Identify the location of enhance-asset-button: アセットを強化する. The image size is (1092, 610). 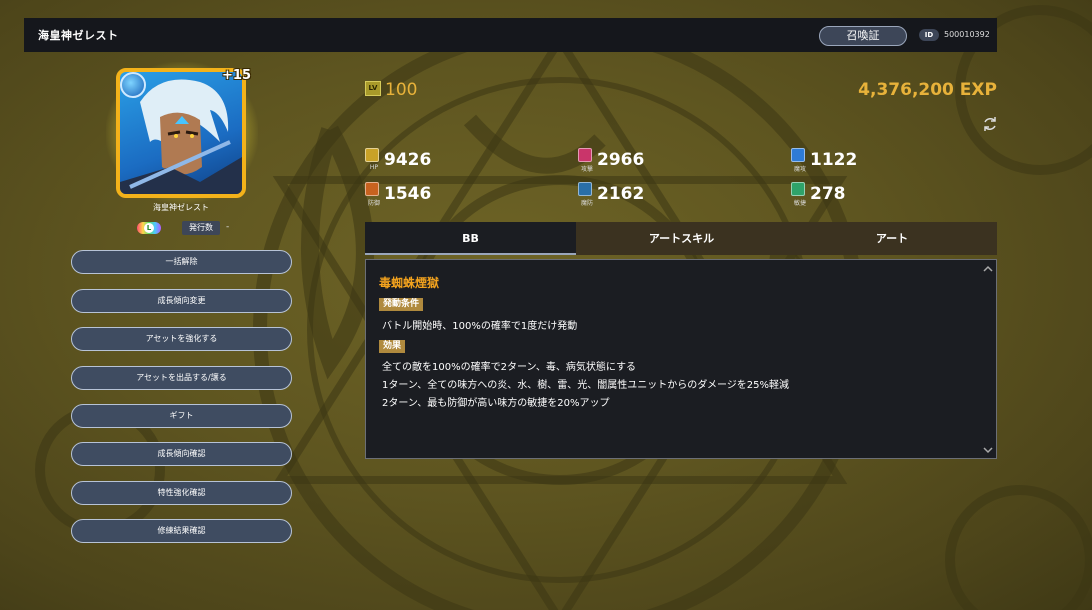
(181, 339).